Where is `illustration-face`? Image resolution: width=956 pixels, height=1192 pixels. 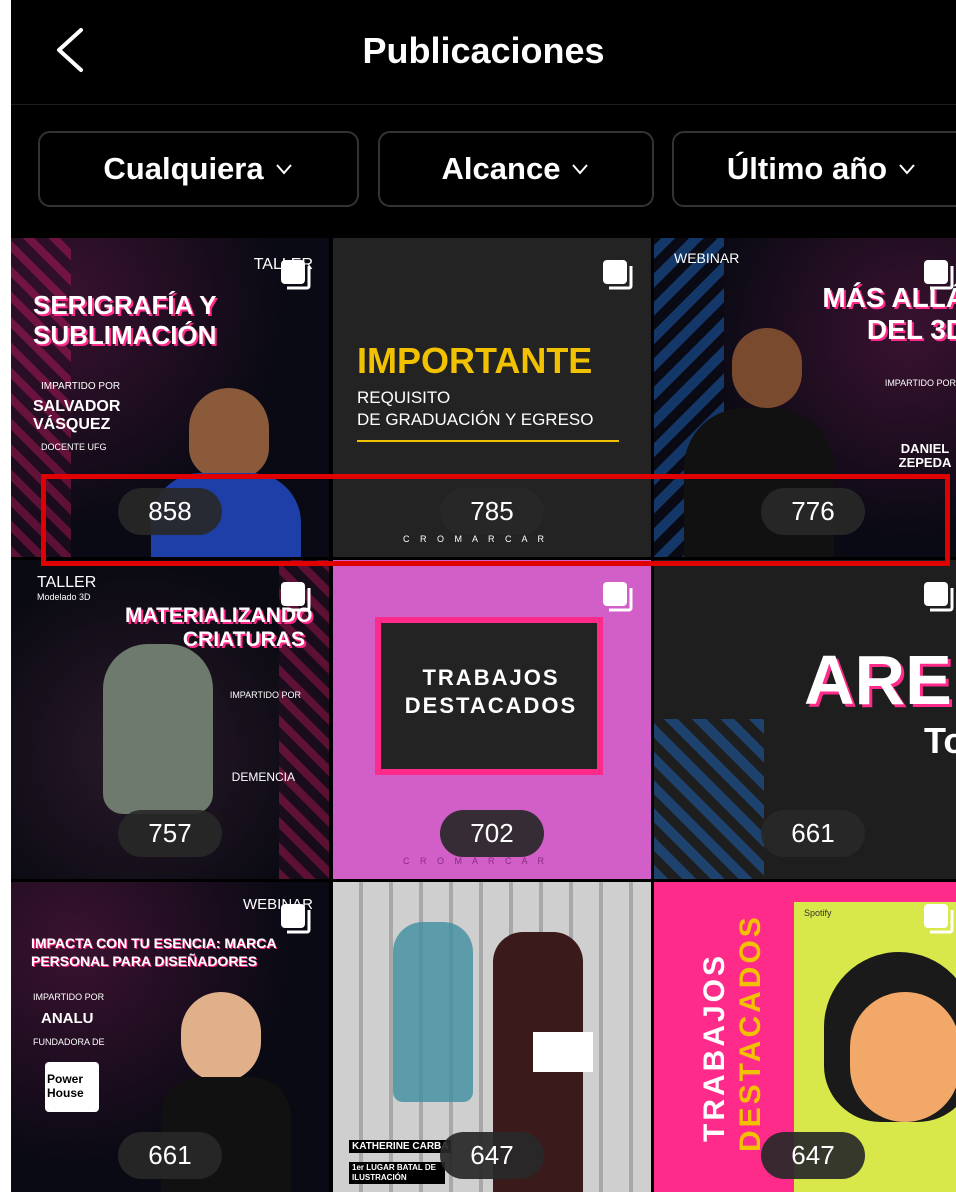
illustration-face is located at coordinates (903, 1057).